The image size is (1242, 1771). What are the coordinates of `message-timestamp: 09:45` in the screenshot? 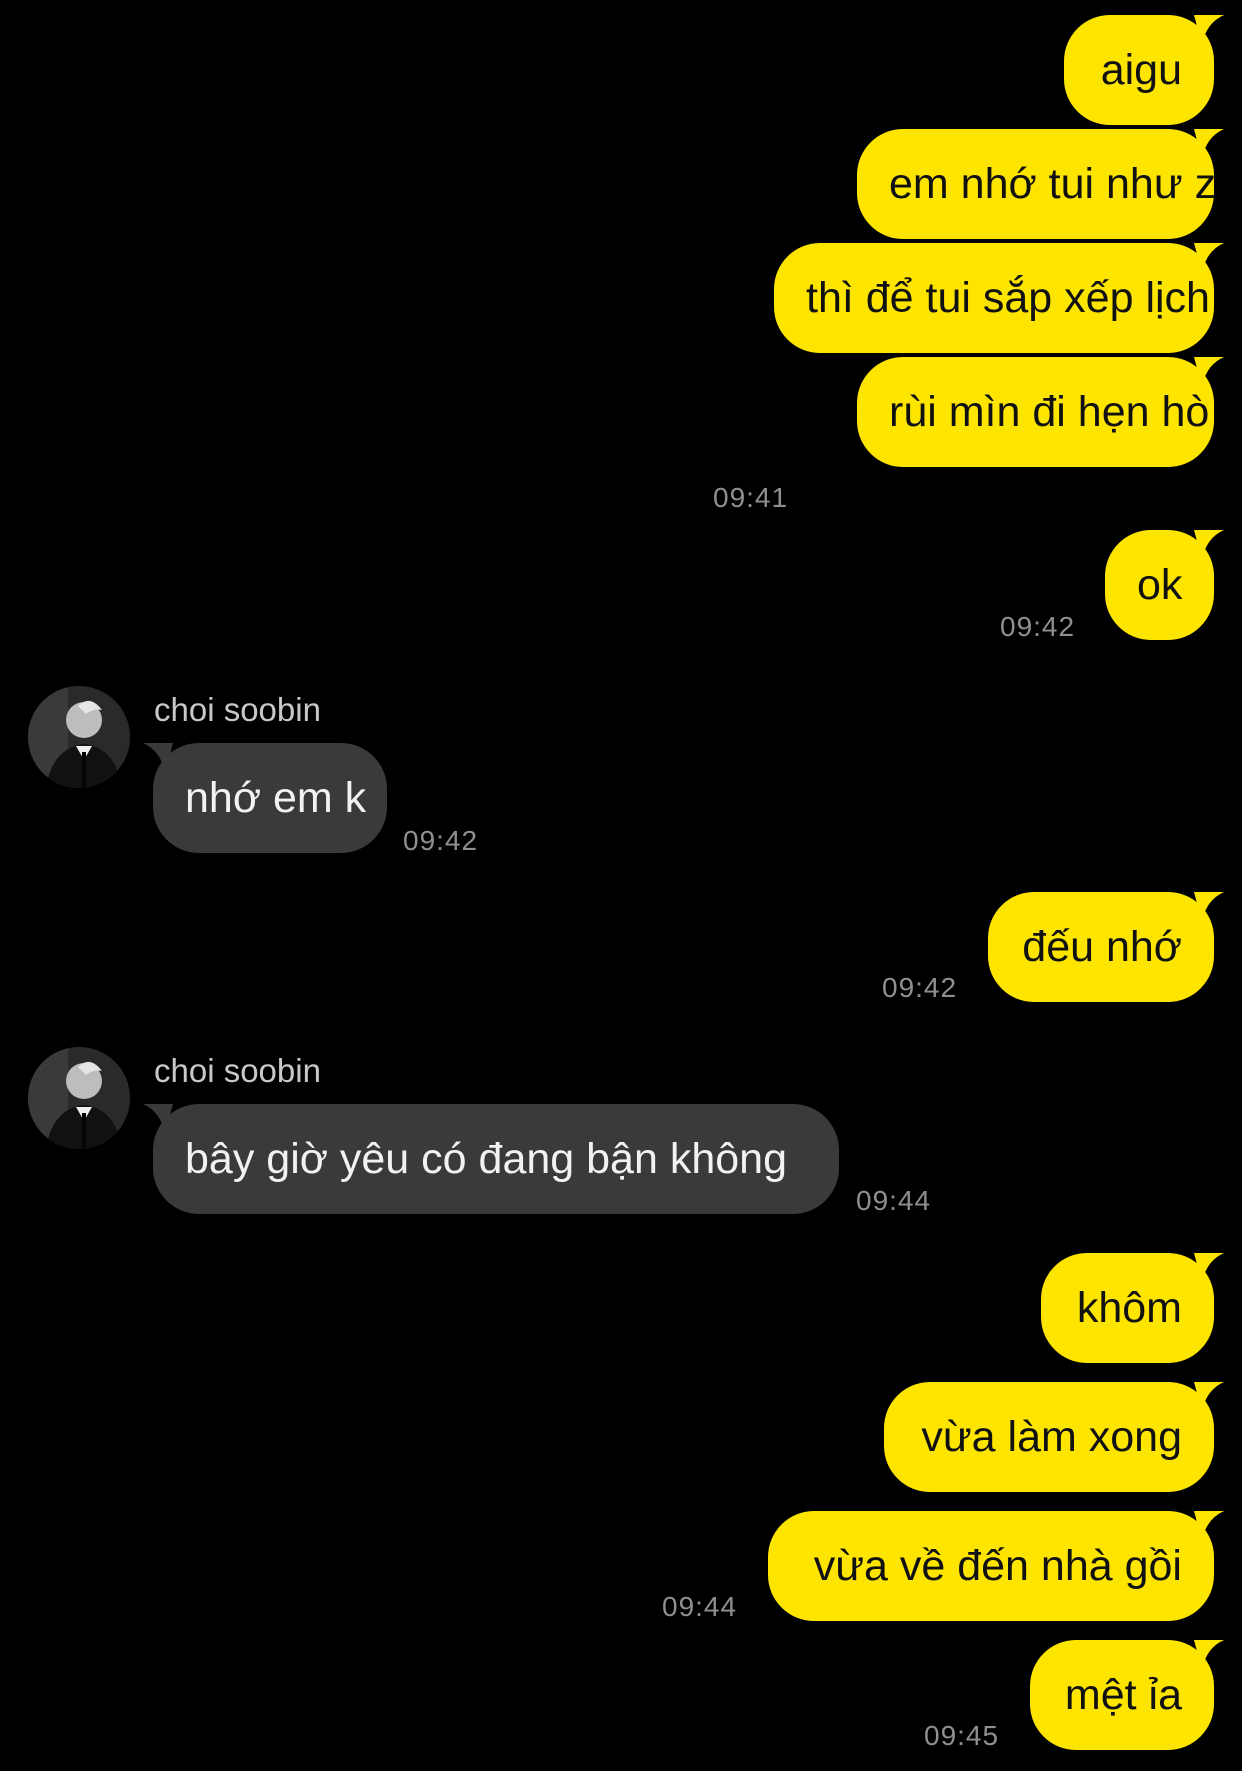 It's located at (962, 1735).